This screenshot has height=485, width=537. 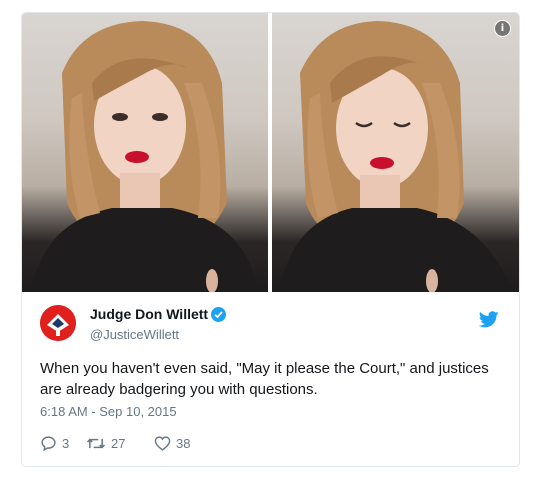 I want to click on reply-icon, so click(x=48, y=443).